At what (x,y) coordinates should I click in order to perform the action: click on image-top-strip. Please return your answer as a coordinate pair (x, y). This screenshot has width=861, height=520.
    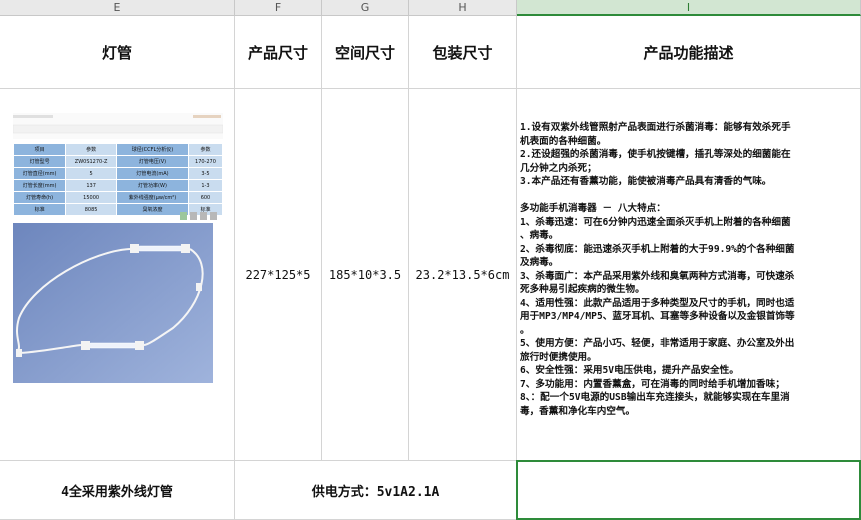
    Looking at the image, I should click on (118, 126).